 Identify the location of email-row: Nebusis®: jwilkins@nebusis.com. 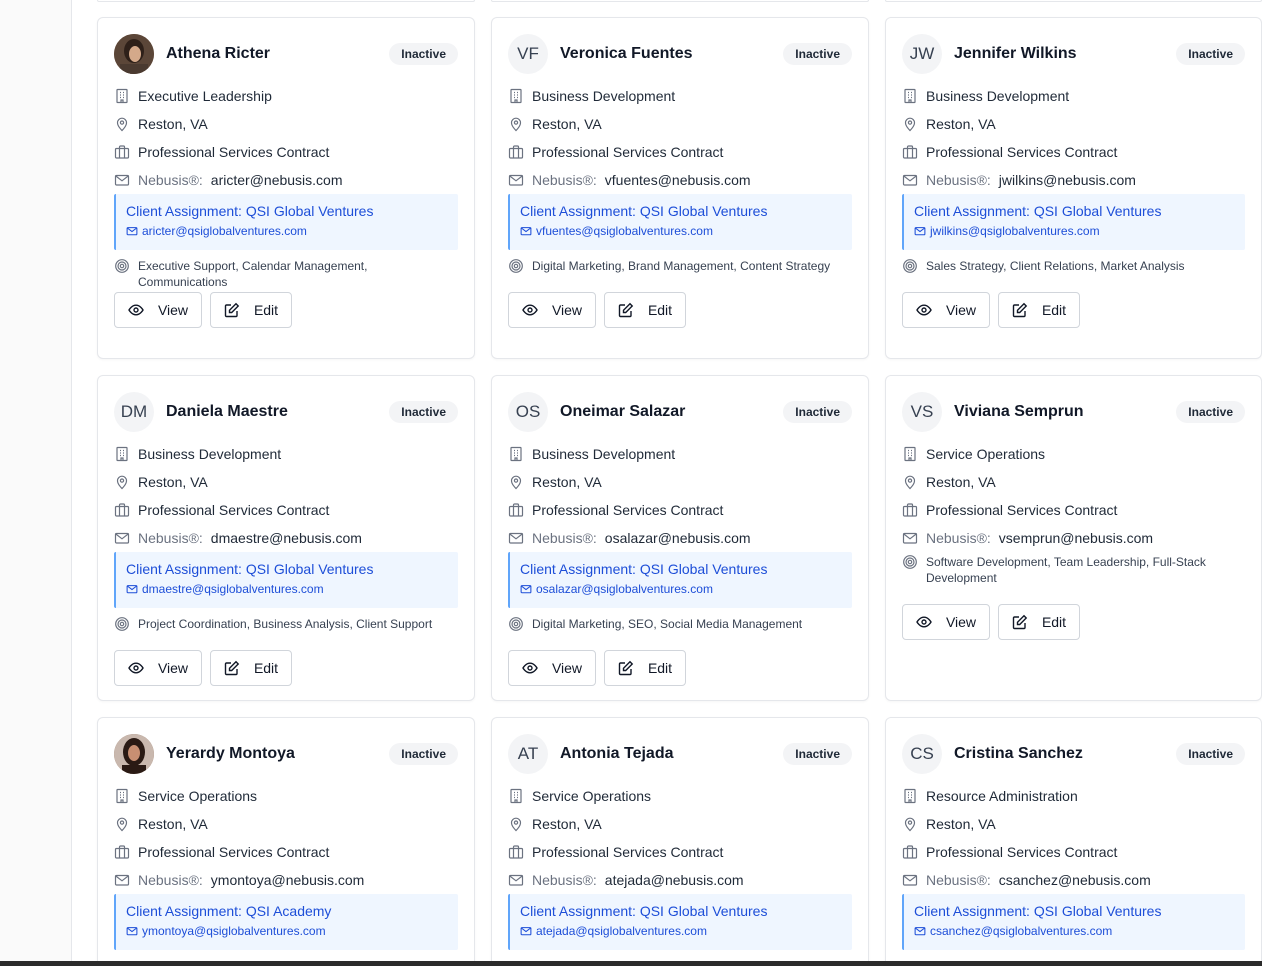
(1073, 180).